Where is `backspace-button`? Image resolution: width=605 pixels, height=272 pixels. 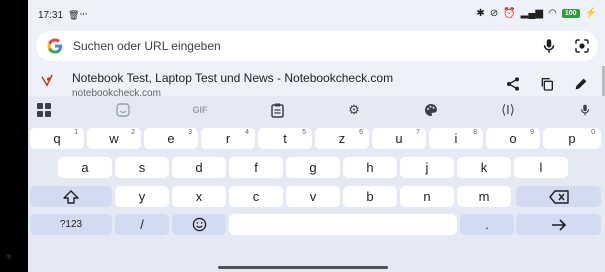
backspace-button is located at coordinates (558, 196).